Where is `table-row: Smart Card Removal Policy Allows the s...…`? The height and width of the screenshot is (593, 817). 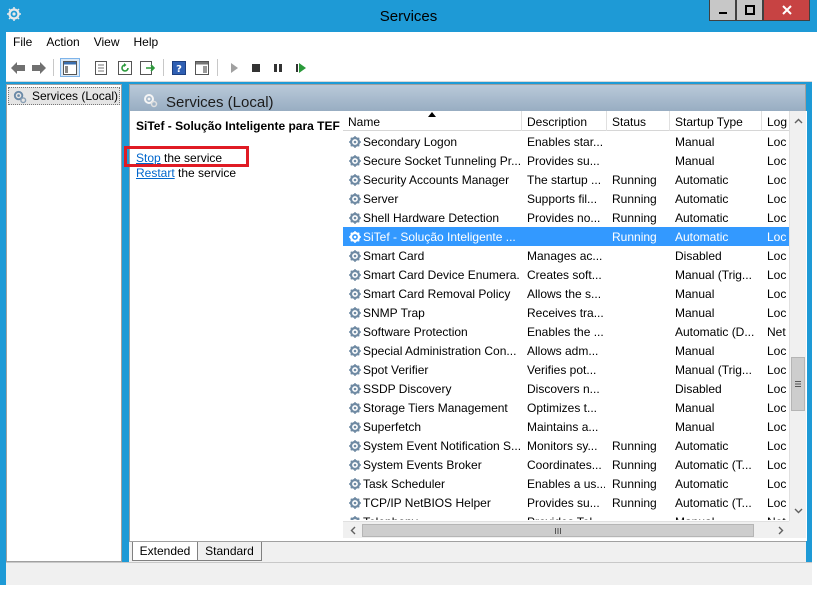 table-row: Smart Card Removal Policy Allows the s...… is located at coordinates (566, 293).